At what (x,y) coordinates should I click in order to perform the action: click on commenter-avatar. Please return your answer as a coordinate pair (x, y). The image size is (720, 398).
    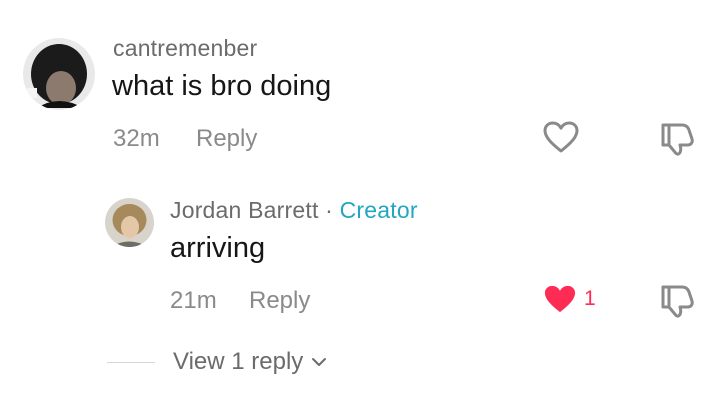
    Looking at the image, I should click on (59, 74).